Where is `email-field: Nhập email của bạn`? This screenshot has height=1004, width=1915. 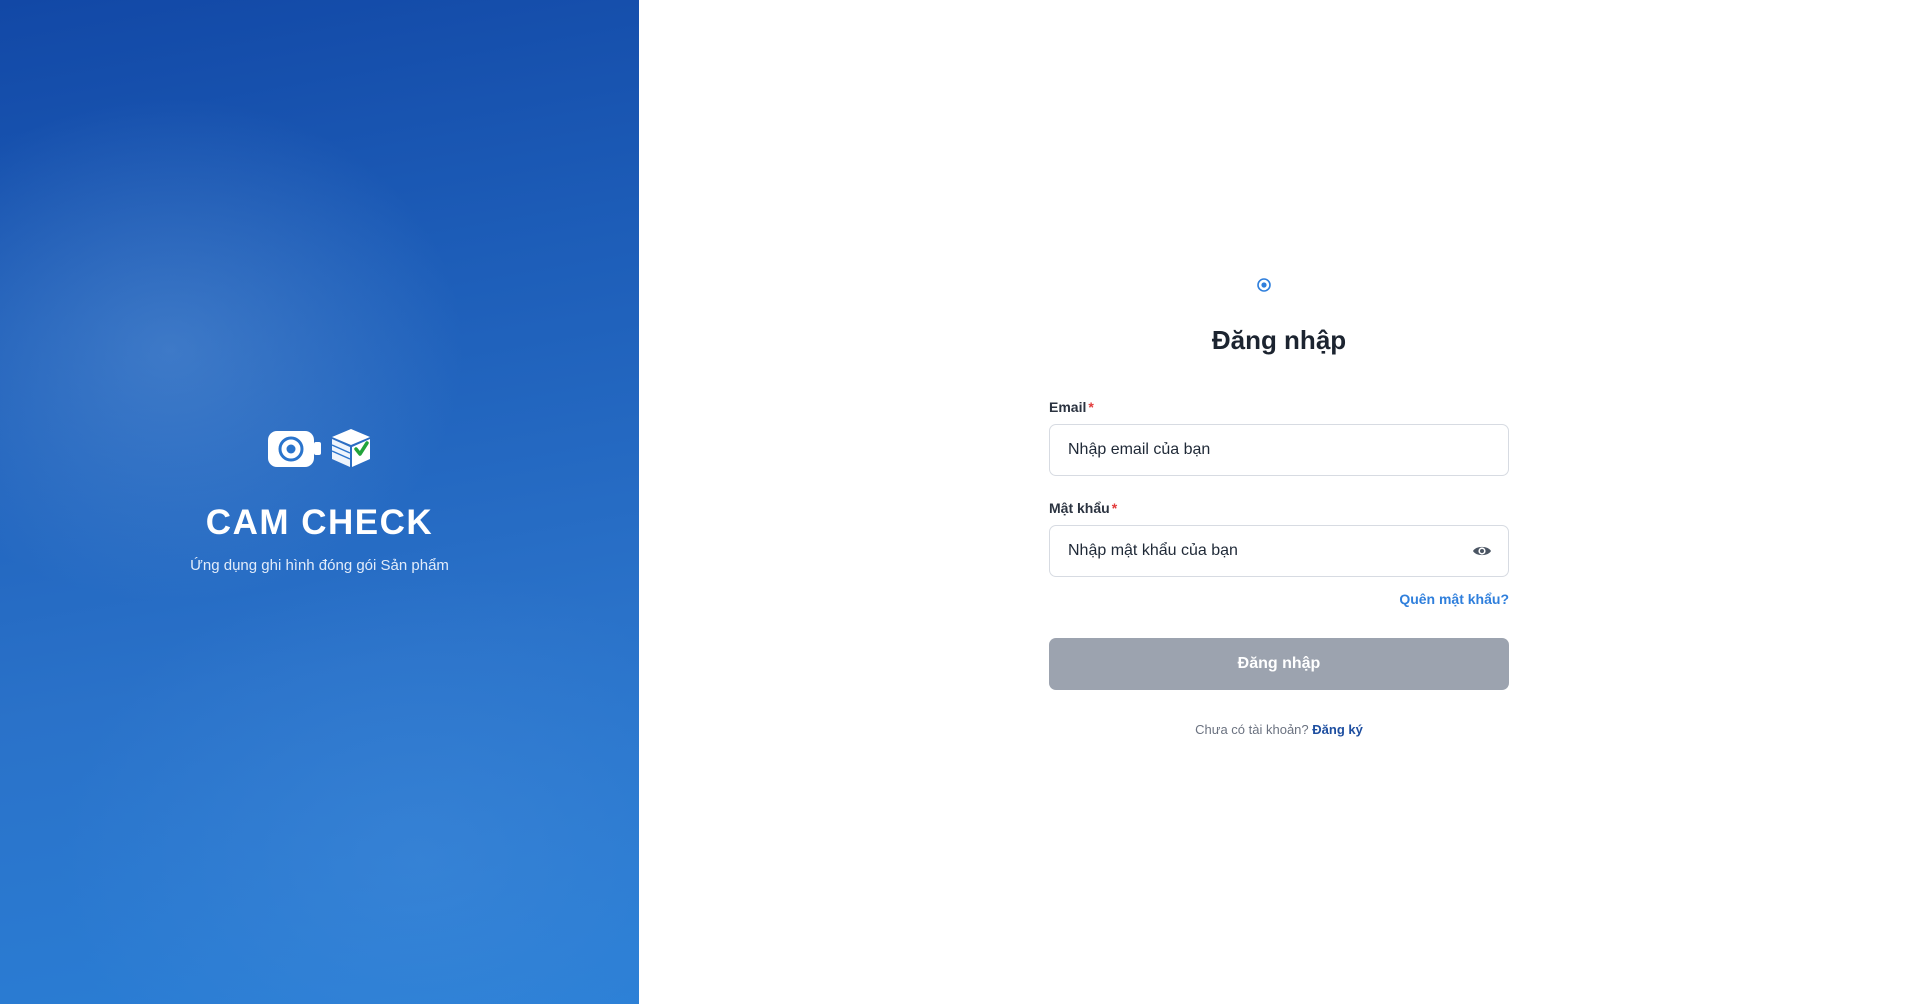 email-field: Nhập email của bạn is located at coordinates (1279, 450).